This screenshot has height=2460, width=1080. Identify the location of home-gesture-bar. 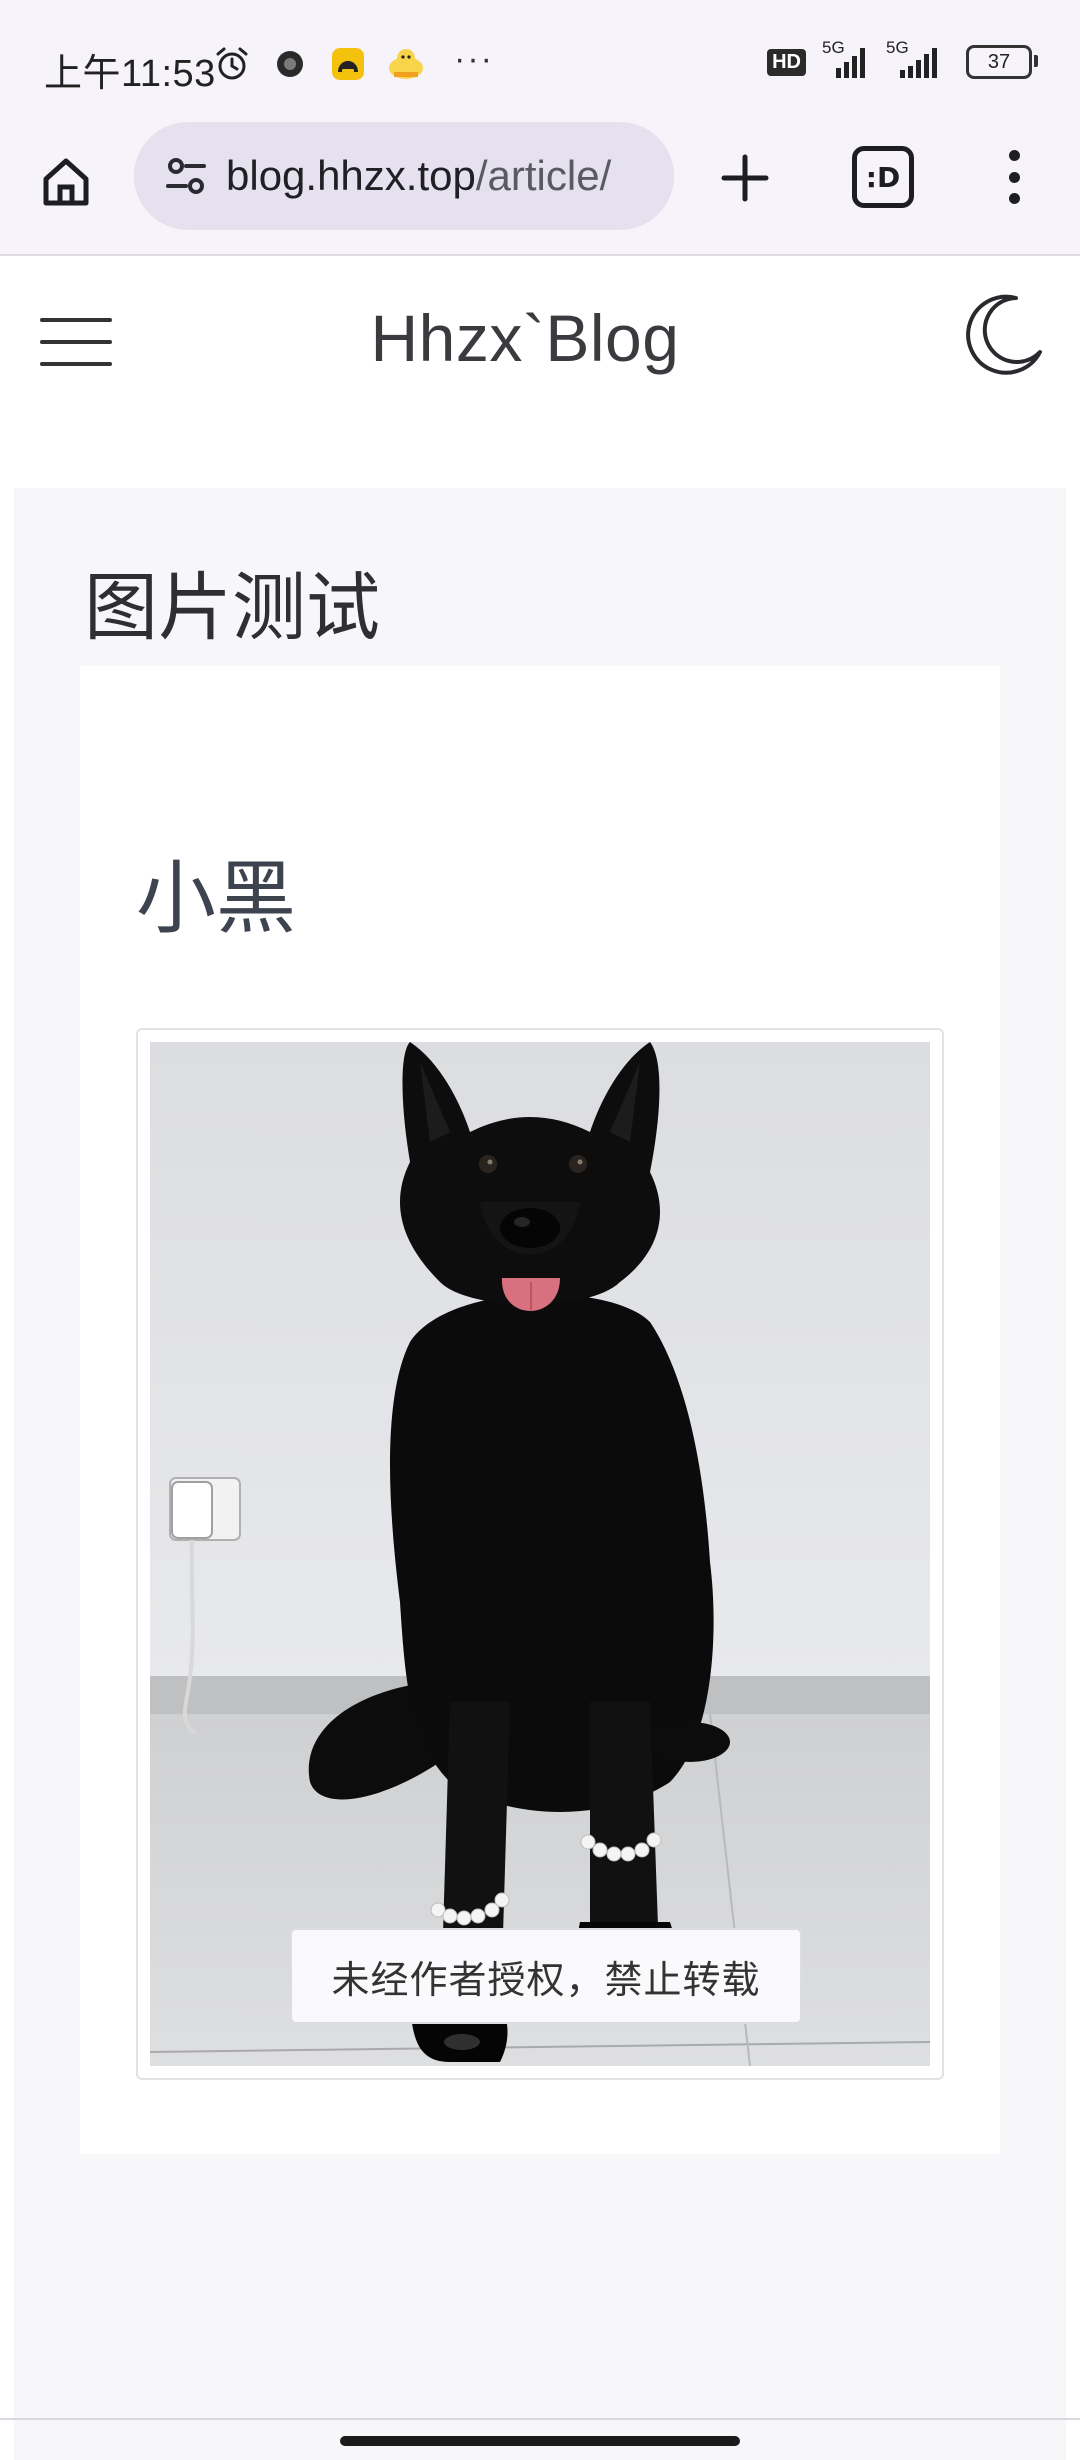
(540, 2441).